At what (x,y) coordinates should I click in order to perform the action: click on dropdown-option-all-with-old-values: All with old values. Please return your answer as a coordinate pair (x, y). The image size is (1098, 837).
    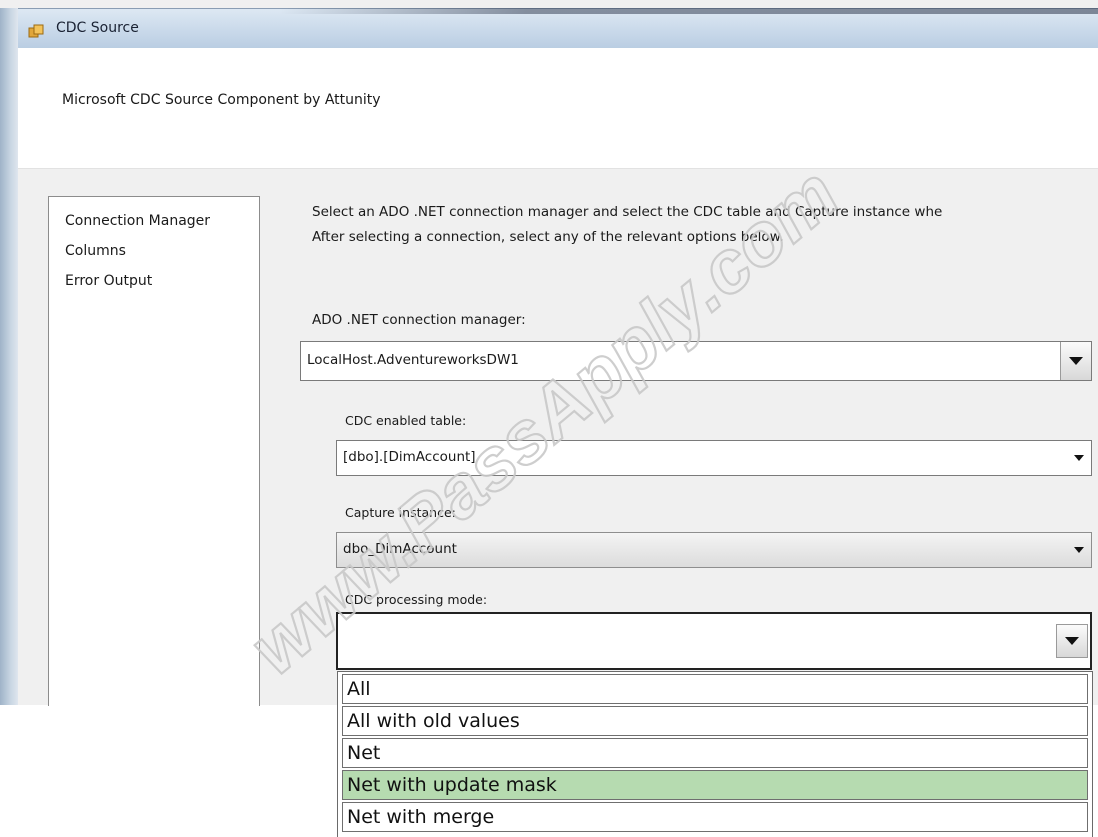
    Looking at the image, I should click on (715, 721).